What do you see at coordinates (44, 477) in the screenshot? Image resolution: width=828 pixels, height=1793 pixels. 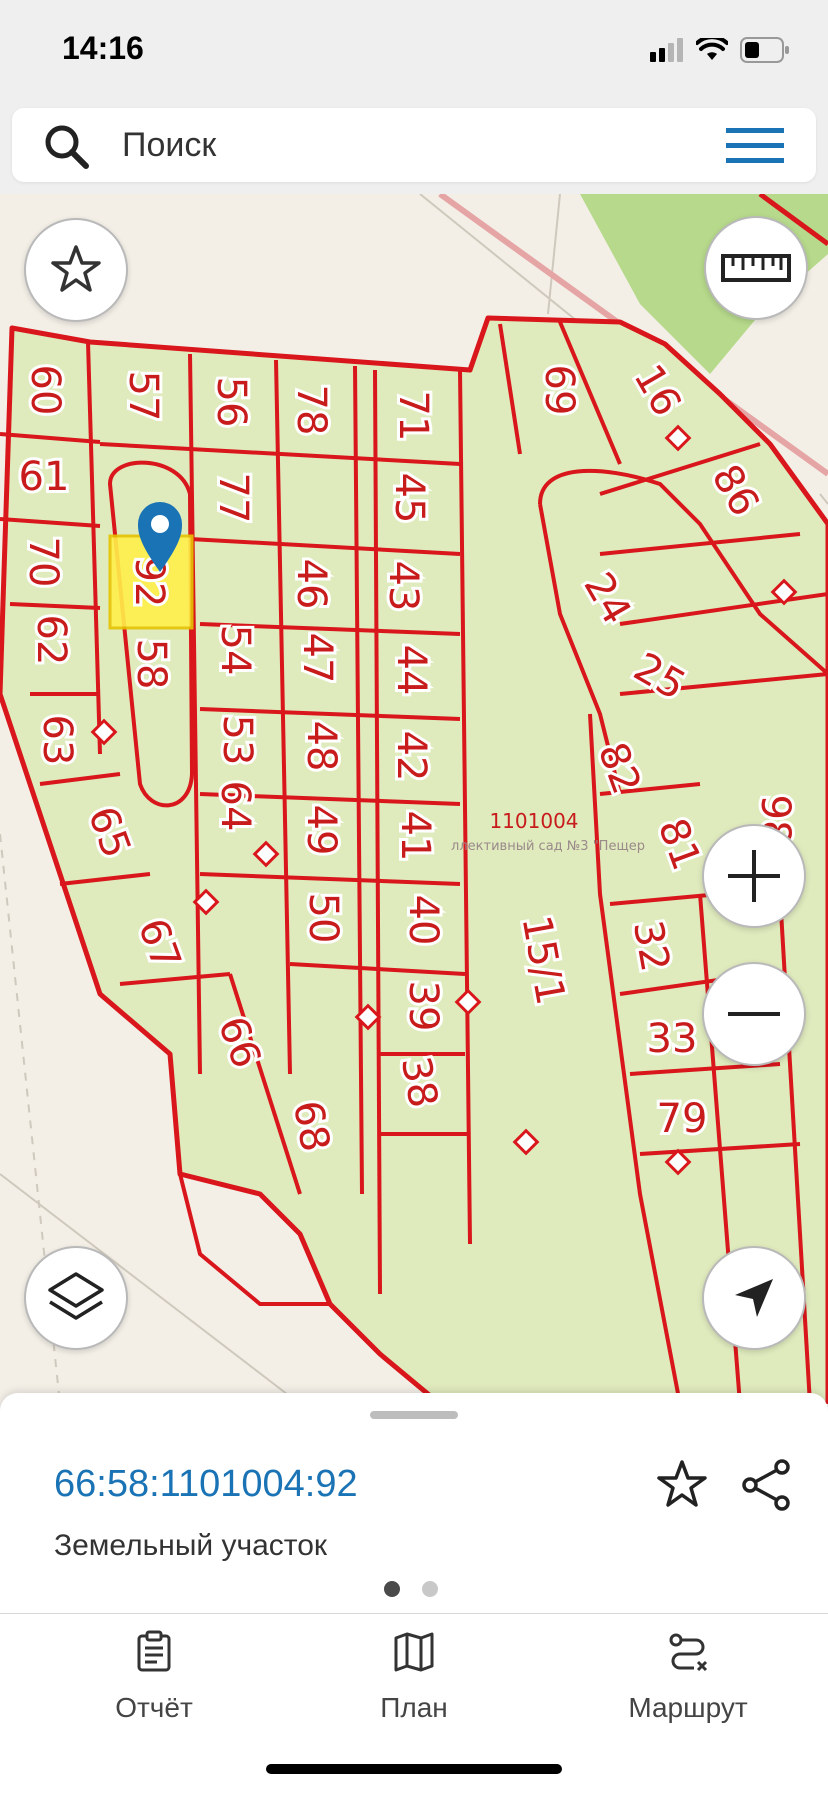 I see `parcel-label: 61` at bounding box center [44, 477].